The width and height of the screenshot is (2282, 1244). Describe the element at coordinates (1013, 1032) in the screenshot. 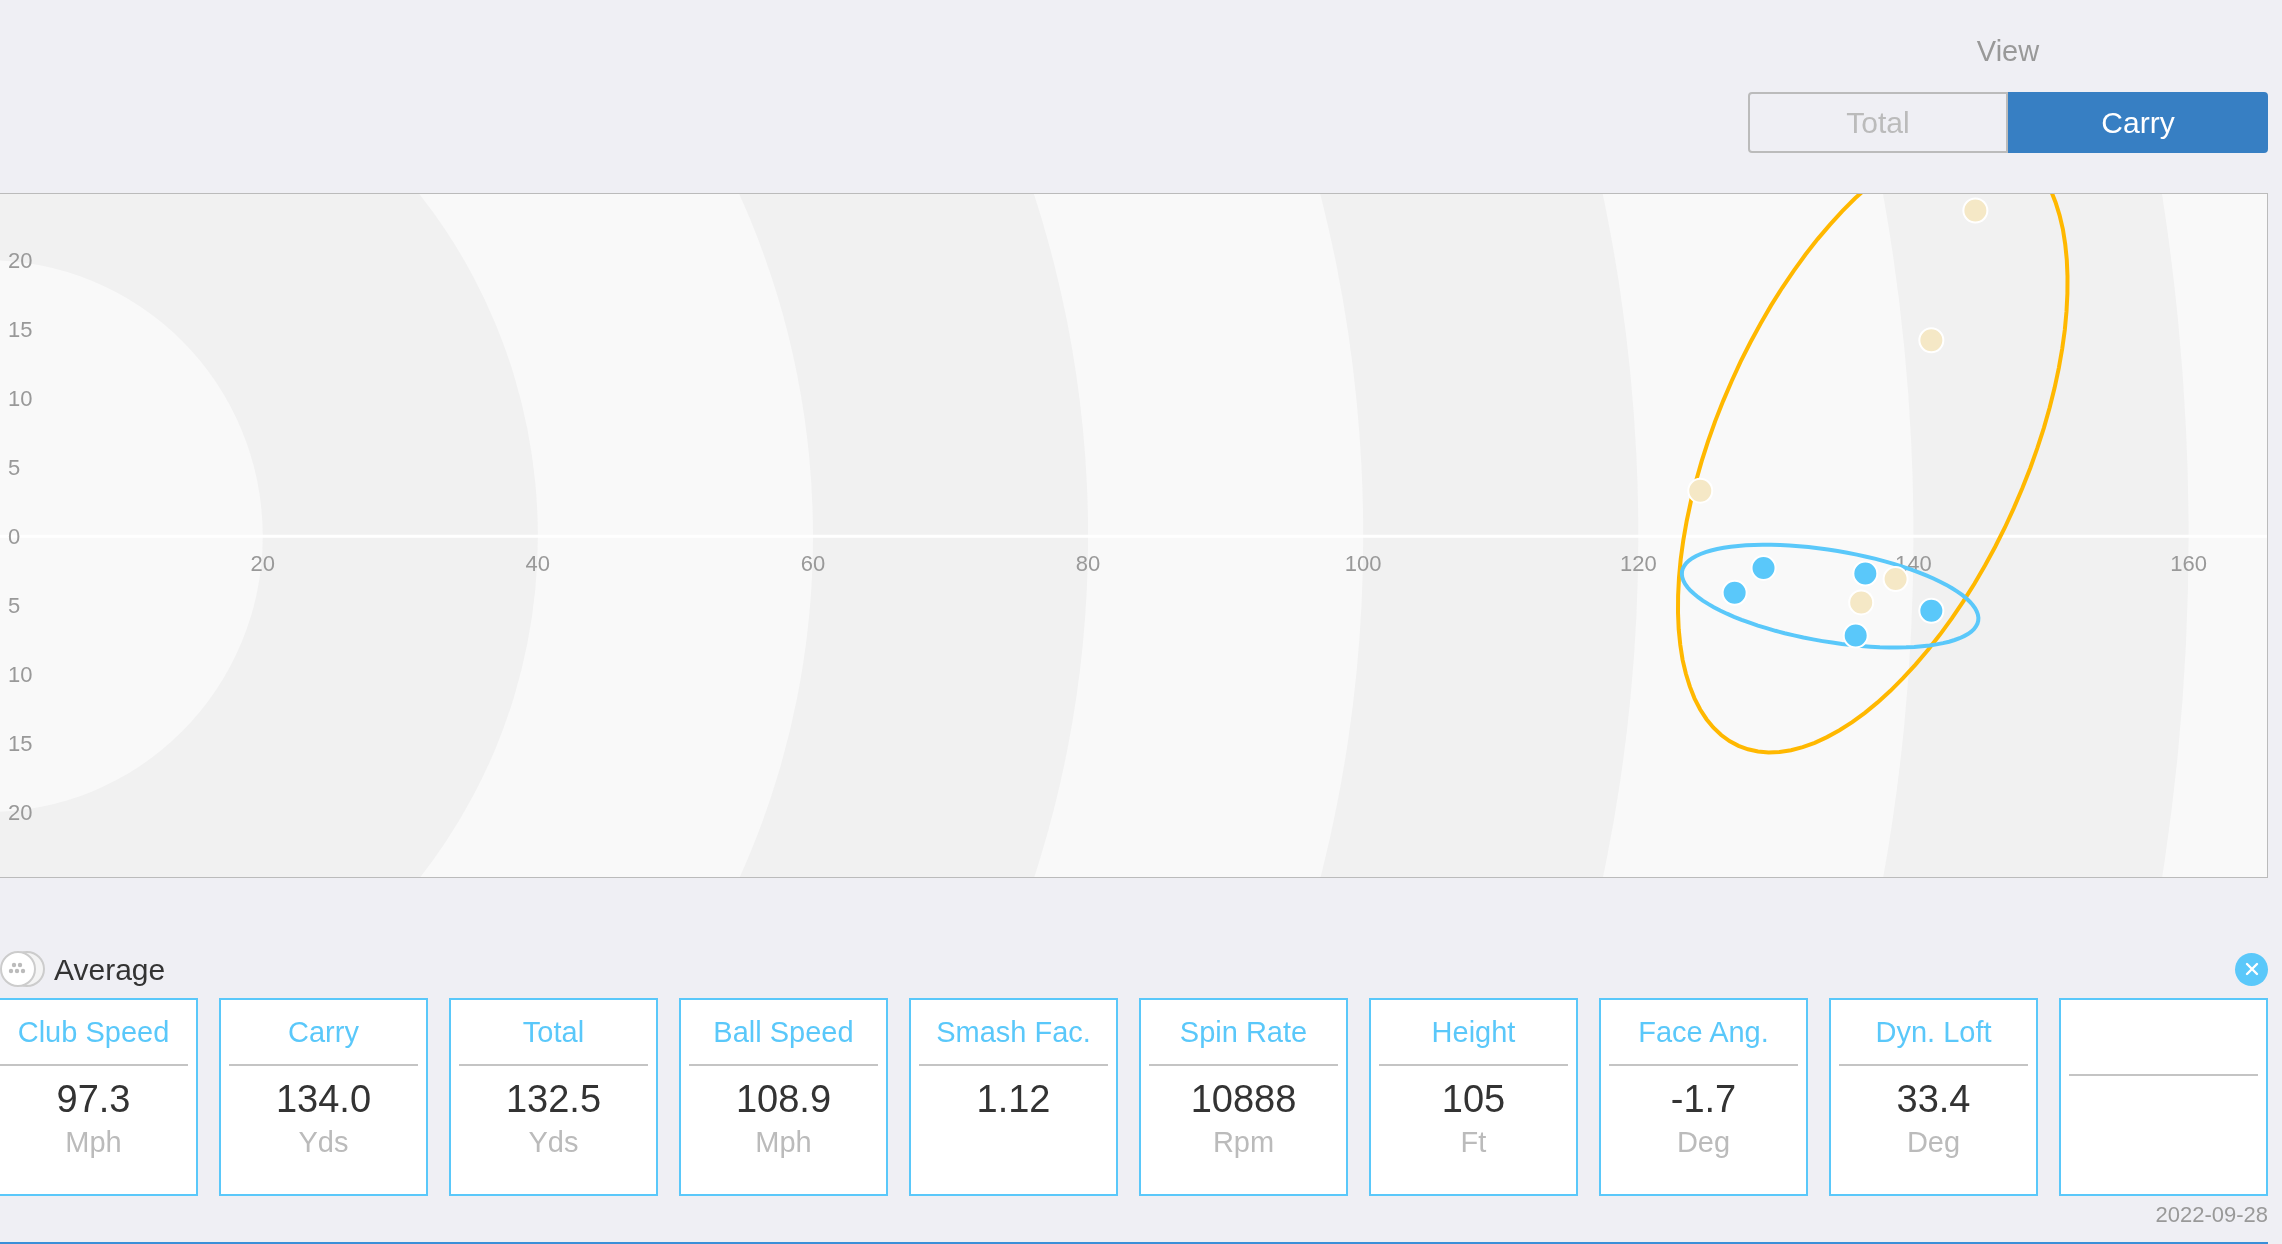

I see `metric-title: Smash Fac.` at that location.